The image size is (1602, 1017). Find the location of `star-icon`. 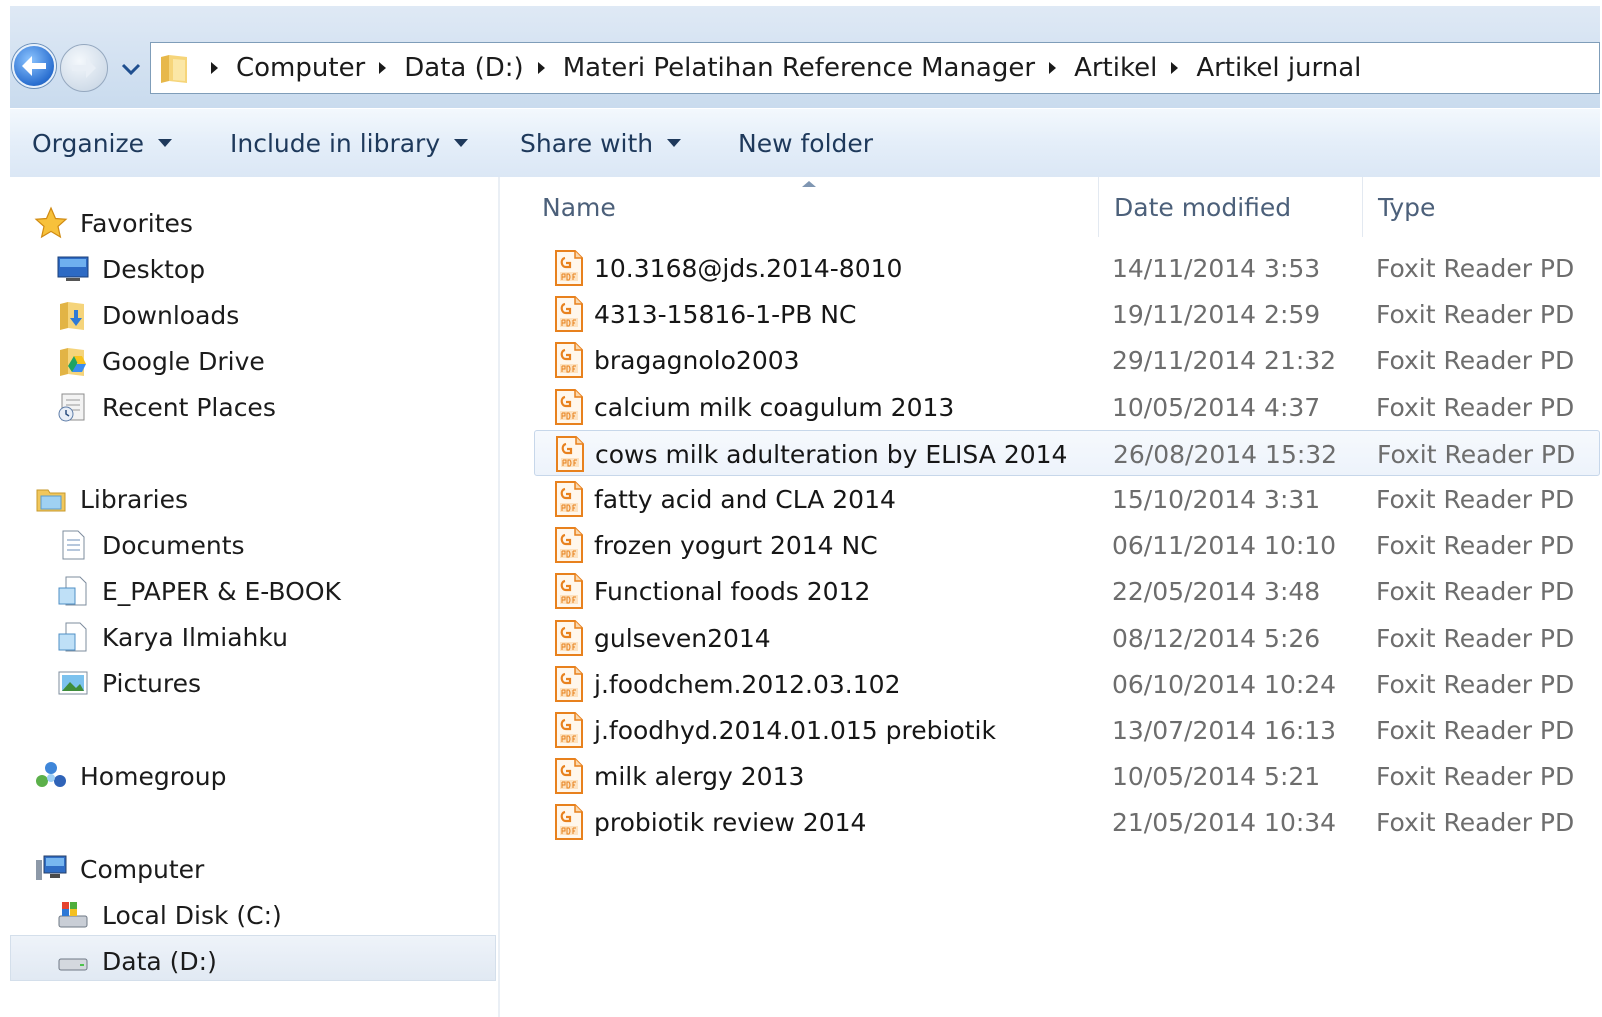

star-icon is located at coordinates (51, 222).